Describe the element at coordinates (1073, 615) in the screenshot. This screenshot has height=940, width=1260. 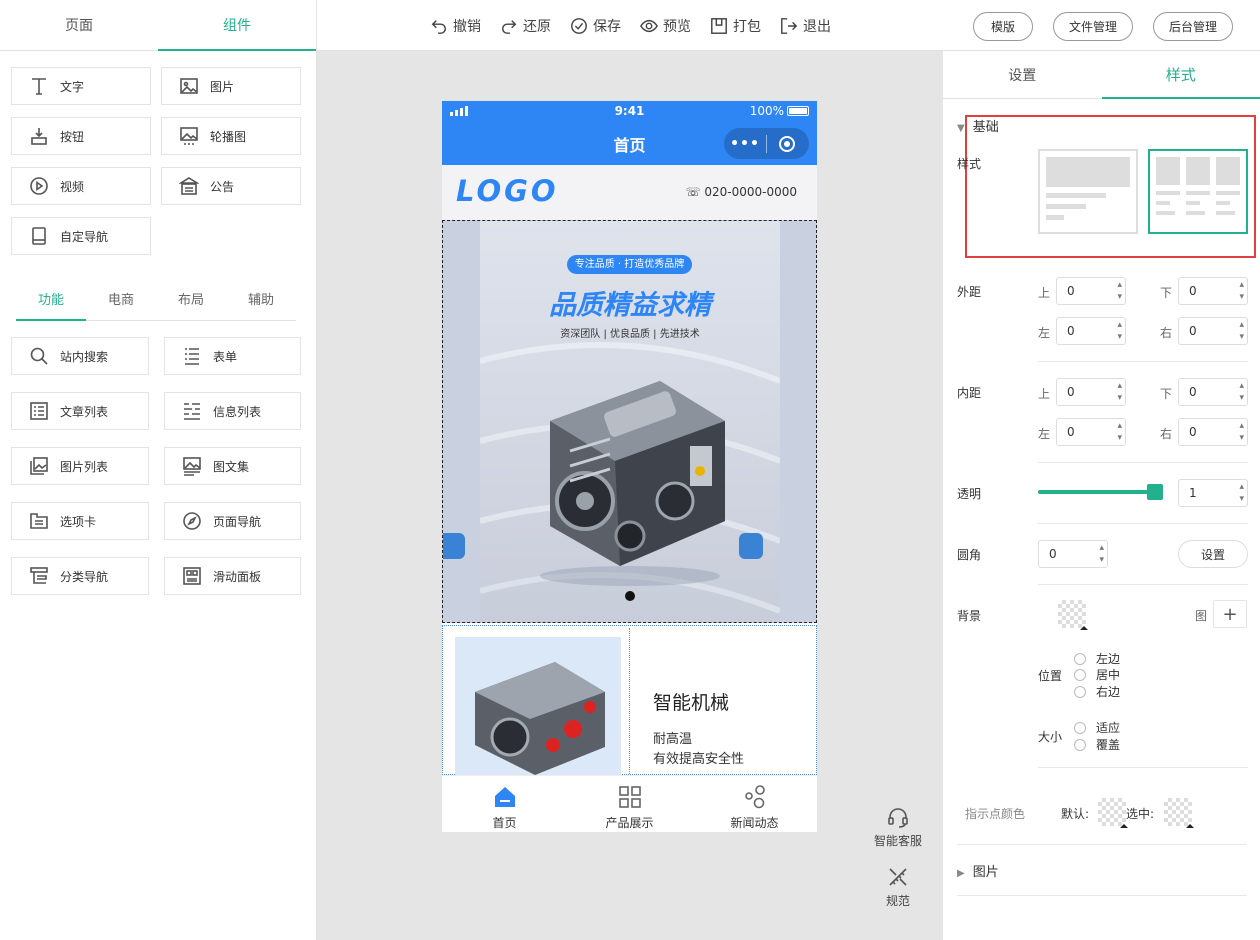
I see `background-color-picker` at that location.